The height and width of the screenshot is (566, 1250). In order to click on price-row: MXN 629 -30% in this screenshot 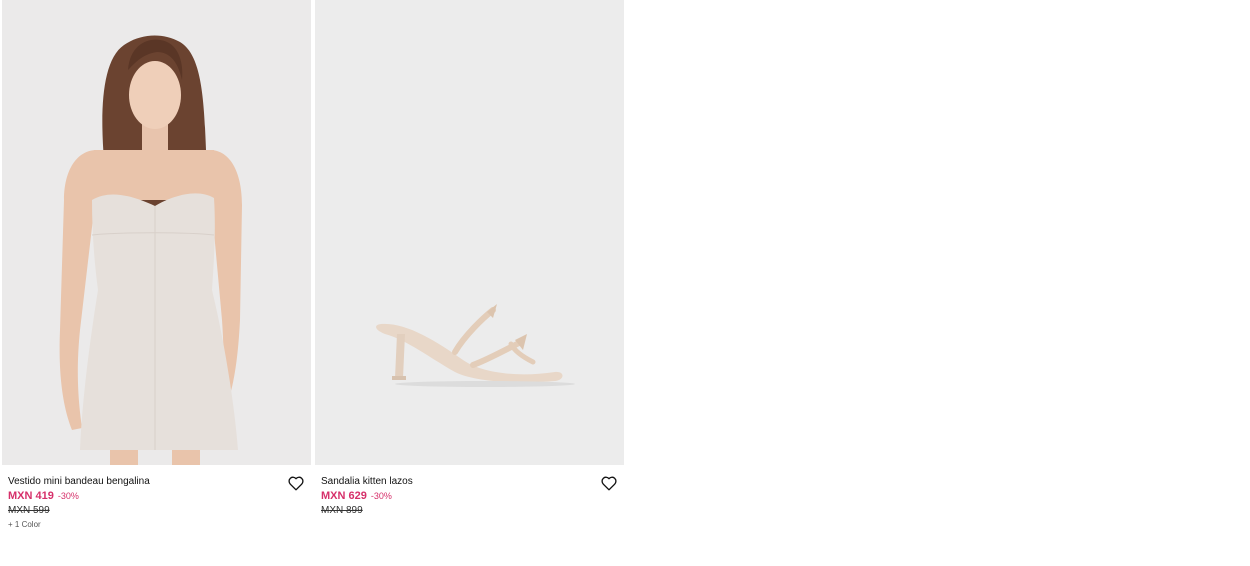, I will do `click(469, 496)`.